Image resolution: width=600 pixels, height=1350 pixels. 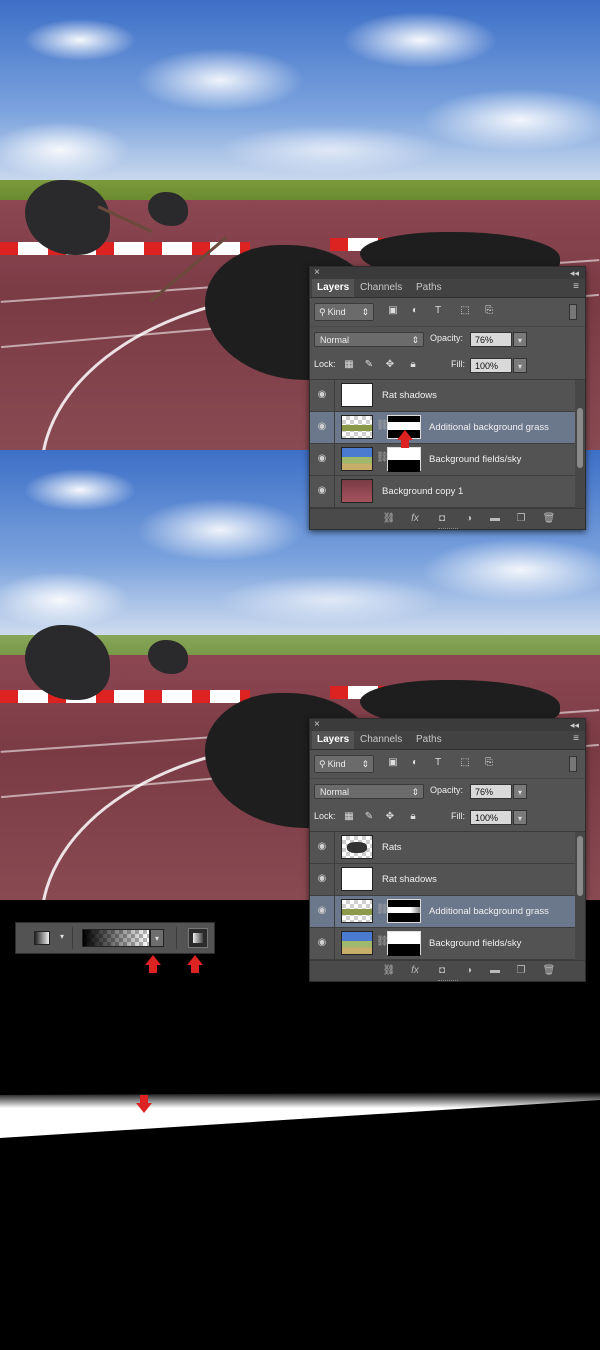 What do you see at coordinates (409, 395) in the screenshot?
I see `layer-name: Rat shadows` at bounding box center [409, 395].